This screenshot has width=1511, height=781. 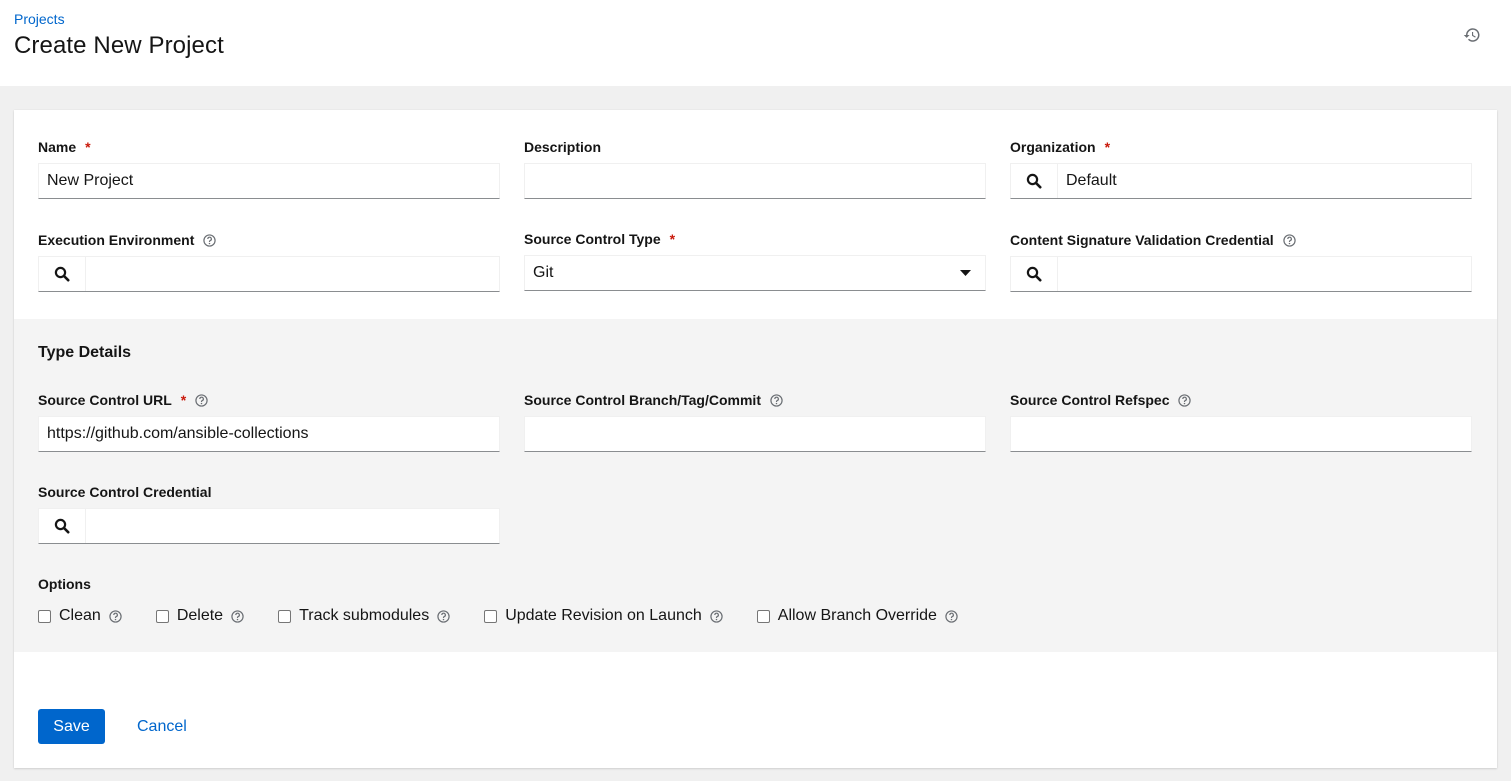 What do you see at coordinates (603, 616) in the screenshot?
I see `option-update-revision-on-launch: Update Revision on Launch` at bounding box center [603, 616].